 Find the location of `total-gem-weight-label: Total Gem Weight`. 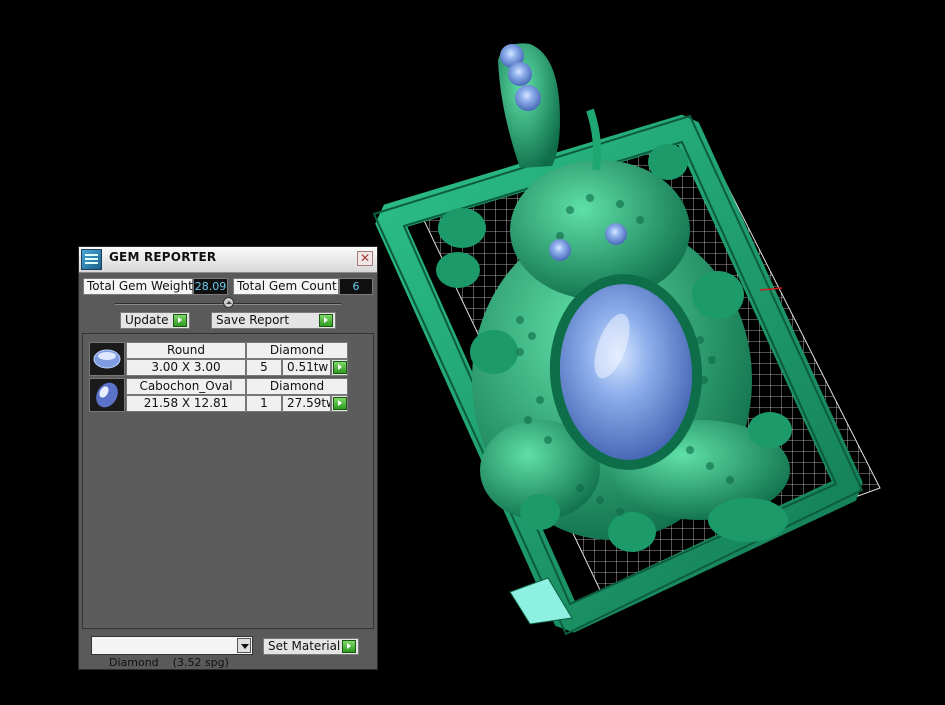

total-gem-weight-label: Total Gem Weight is located at coordinates (138, 286).